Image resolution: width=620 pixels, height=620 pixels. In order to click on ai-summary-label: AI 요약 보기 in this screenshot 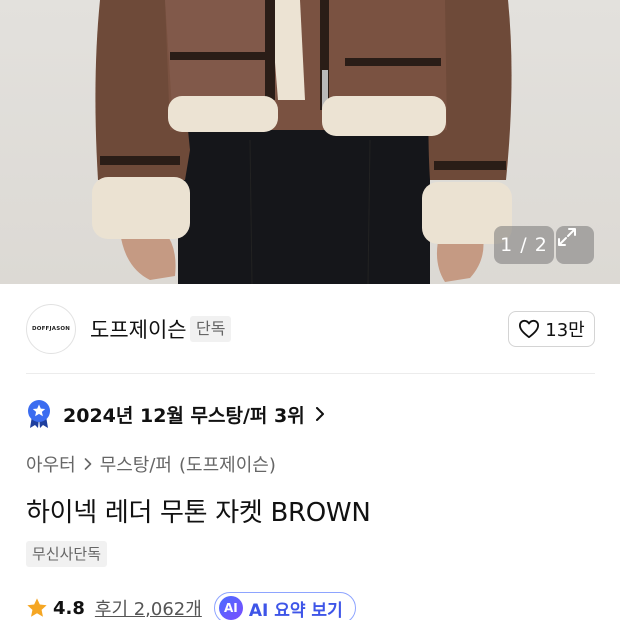, I will do `click(295, 610)`.